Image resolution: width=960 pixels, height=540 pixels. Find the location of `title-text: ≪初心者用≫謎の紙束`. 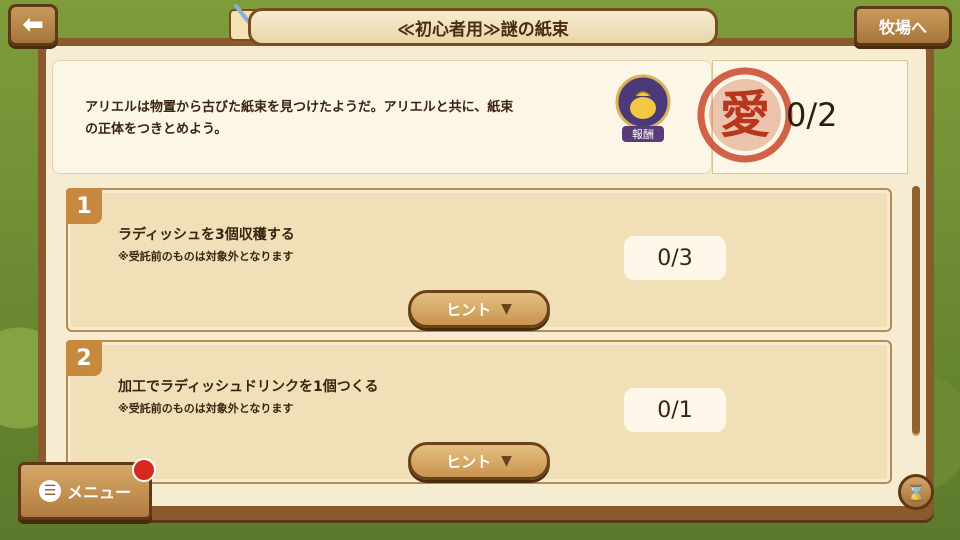

title-text: ≪初心者用≫謎の紙束 is located at coordinates (483, 29).